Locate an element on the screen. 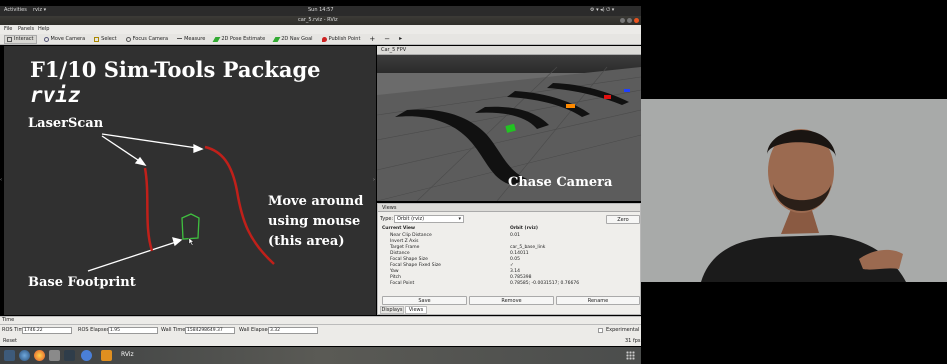  firefox-app-icon is located at coordinates (39, 355).